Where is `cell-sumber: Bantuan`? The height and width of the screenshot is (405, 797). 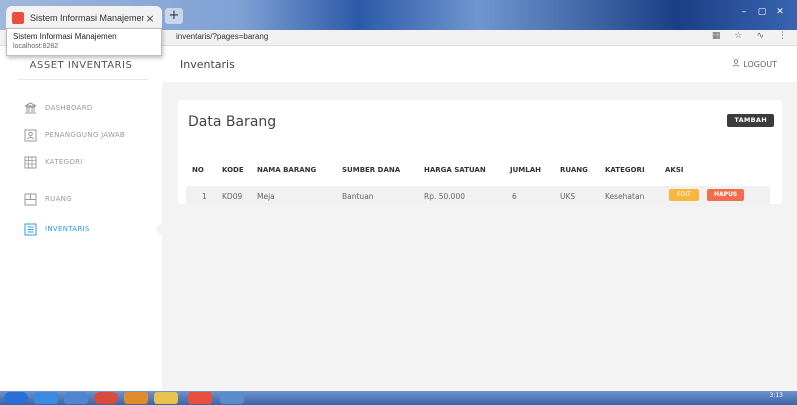 cell-sumber: Bantuan is located at coordinates (358, 196).